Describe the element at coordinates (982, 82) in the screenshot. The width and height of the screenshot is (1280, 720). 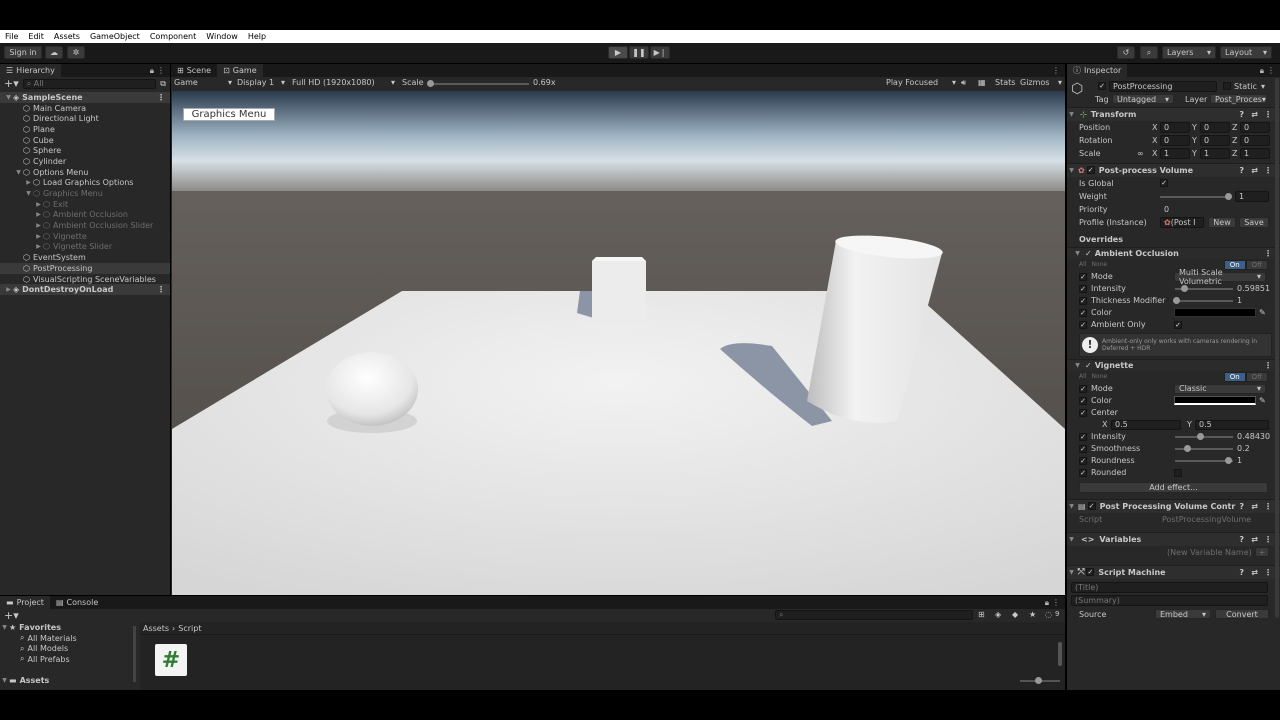
I see `keyboard-icon: ▦` at that location.